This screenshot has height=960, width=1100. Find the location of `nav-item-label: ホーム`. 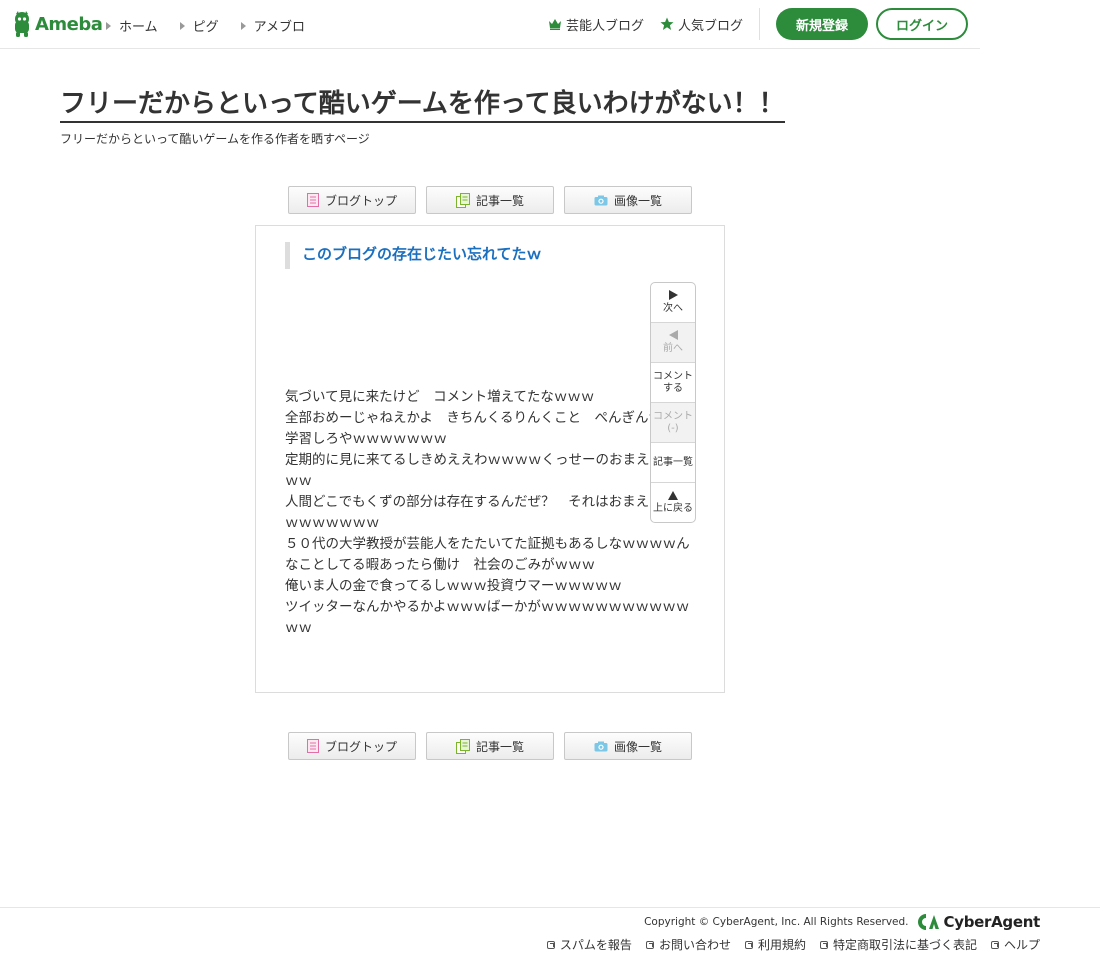

nav-item-label: ホーム is located at coordinates (138, 27).